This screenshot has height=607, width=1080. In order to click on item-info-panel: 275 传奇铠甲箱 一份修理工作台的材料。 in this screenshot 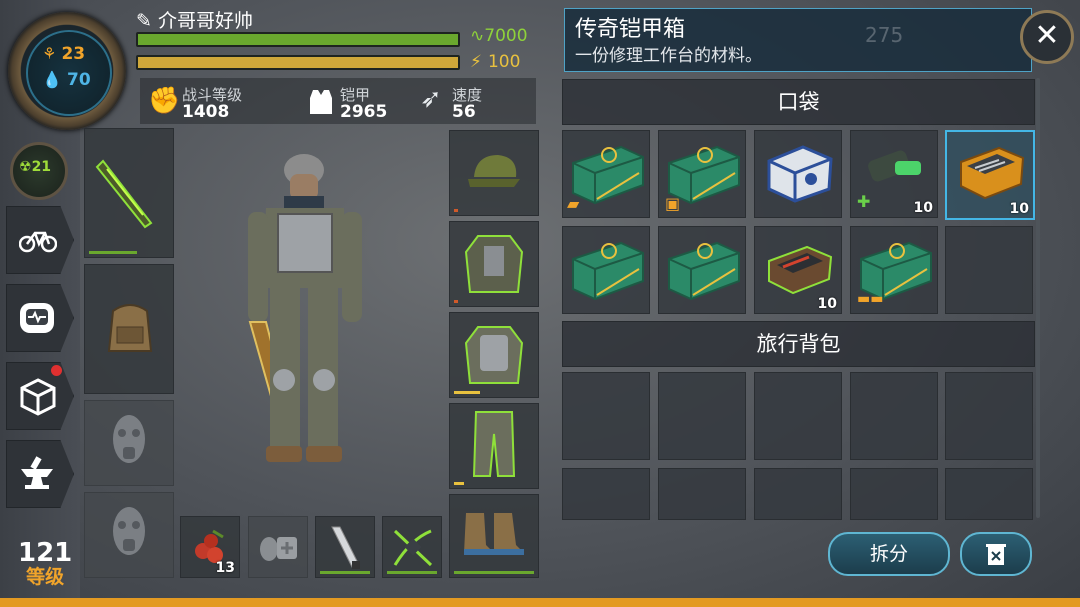, I will do `click(798, 40)`.